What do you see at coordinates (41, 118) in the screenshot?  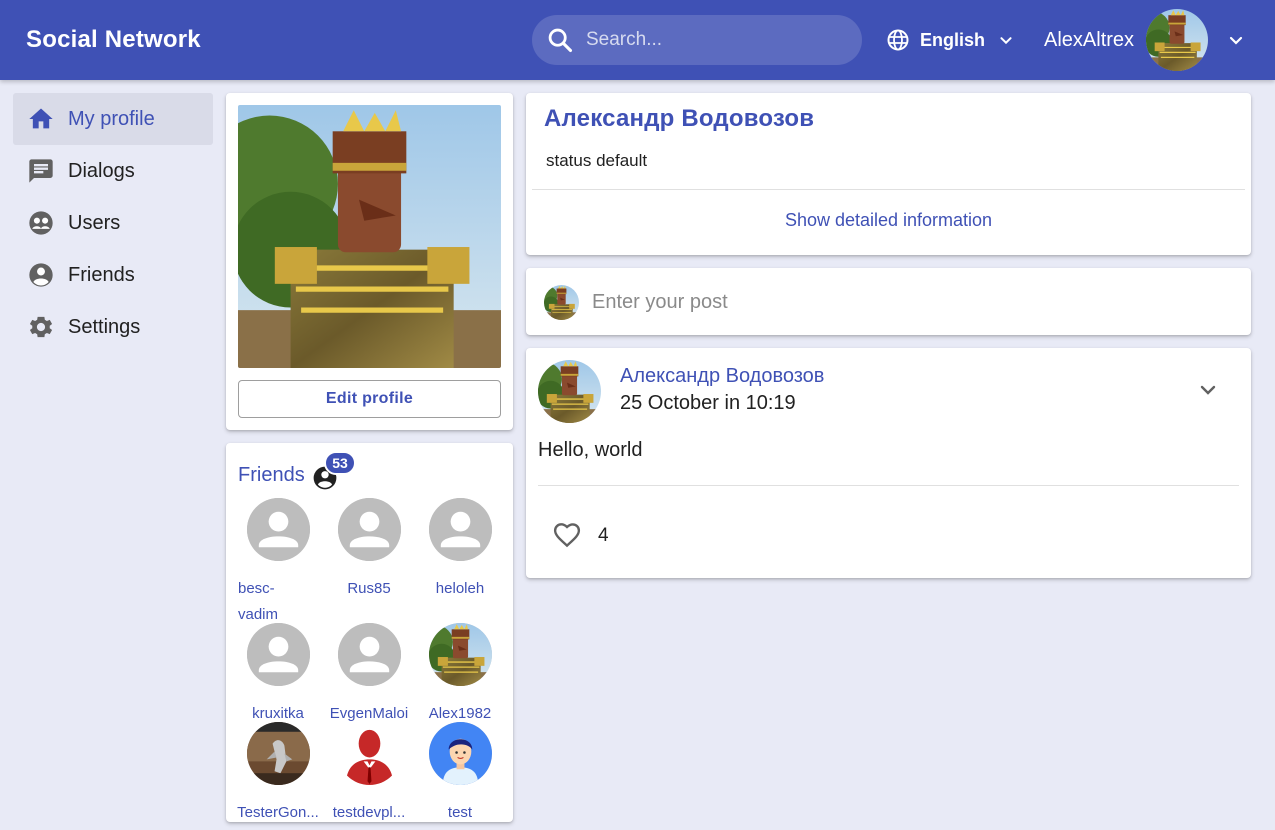 I see `home-icon` at bounding box center [41, 118].